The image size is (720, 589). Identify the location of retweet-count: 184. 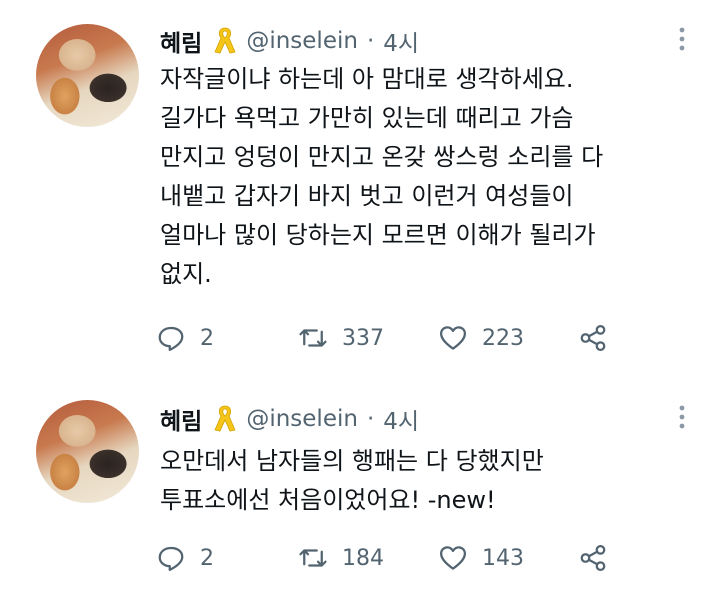
(363, 558).